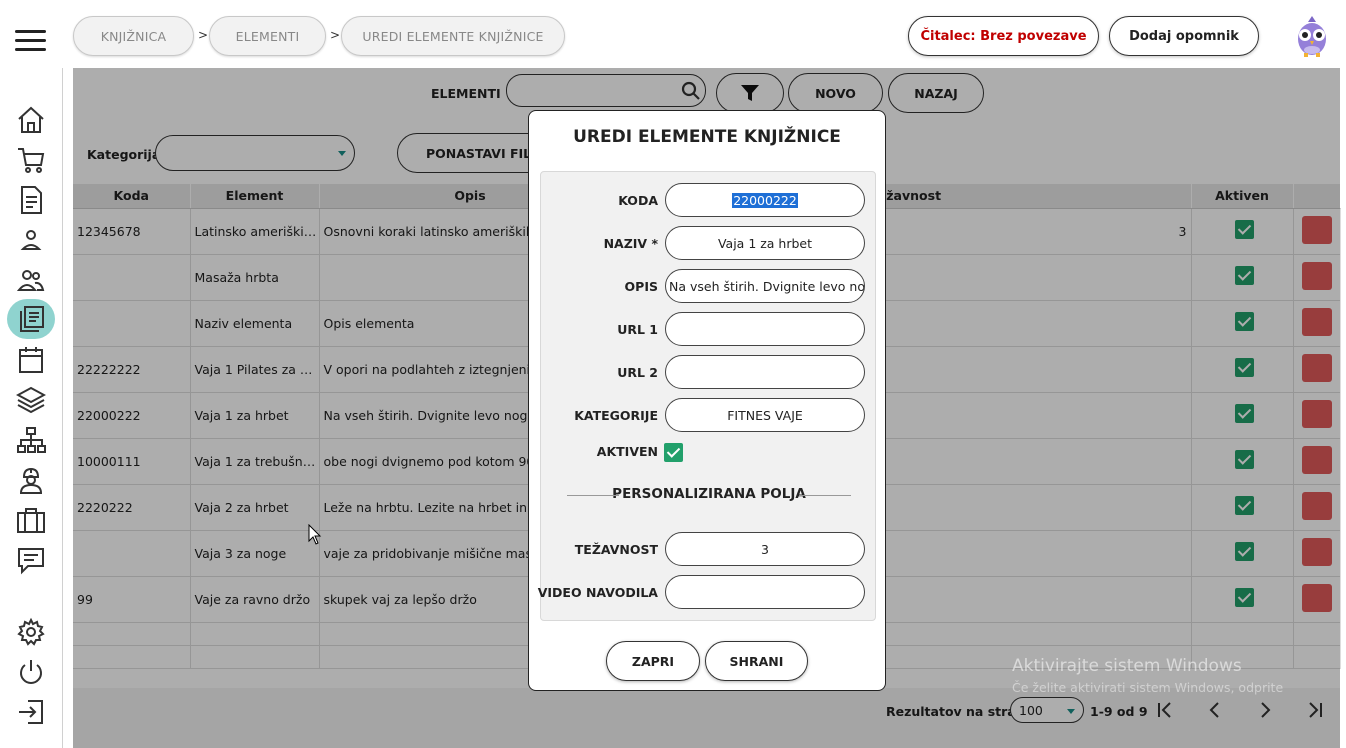  I want to click on library-icon, so click(31, 319).